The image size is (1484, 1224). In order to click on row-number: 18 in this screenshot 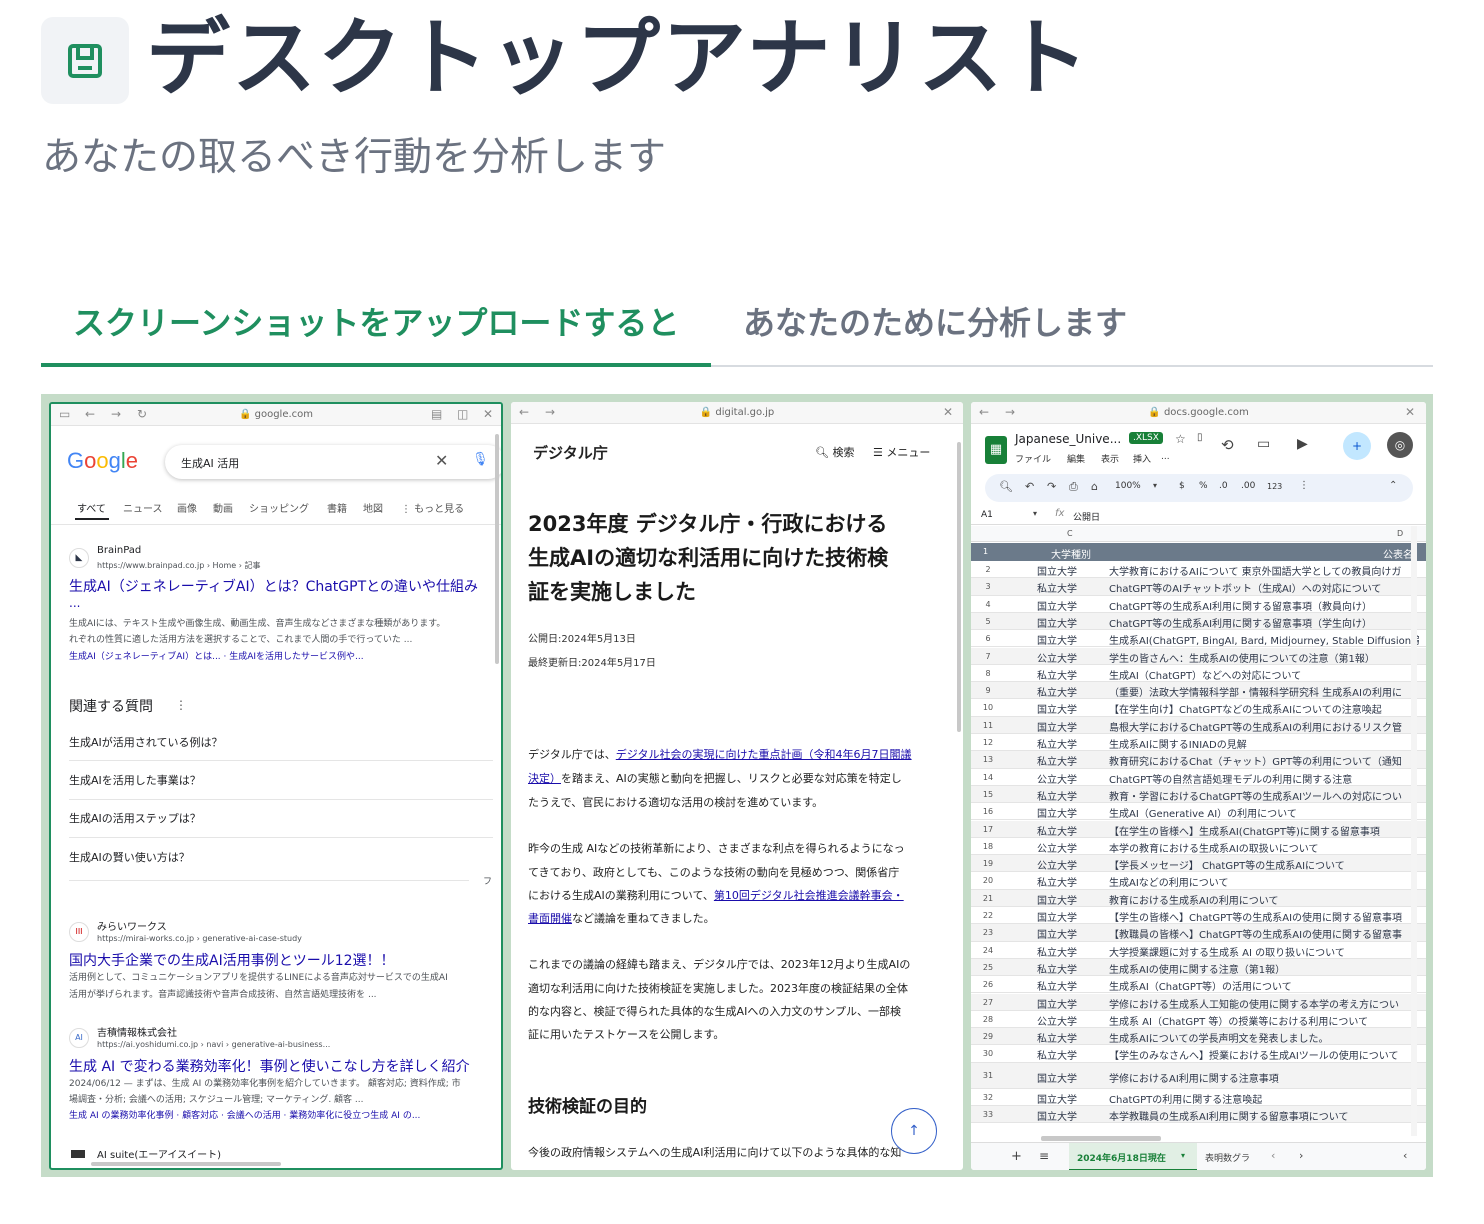, I will do `click(988, 846)`.